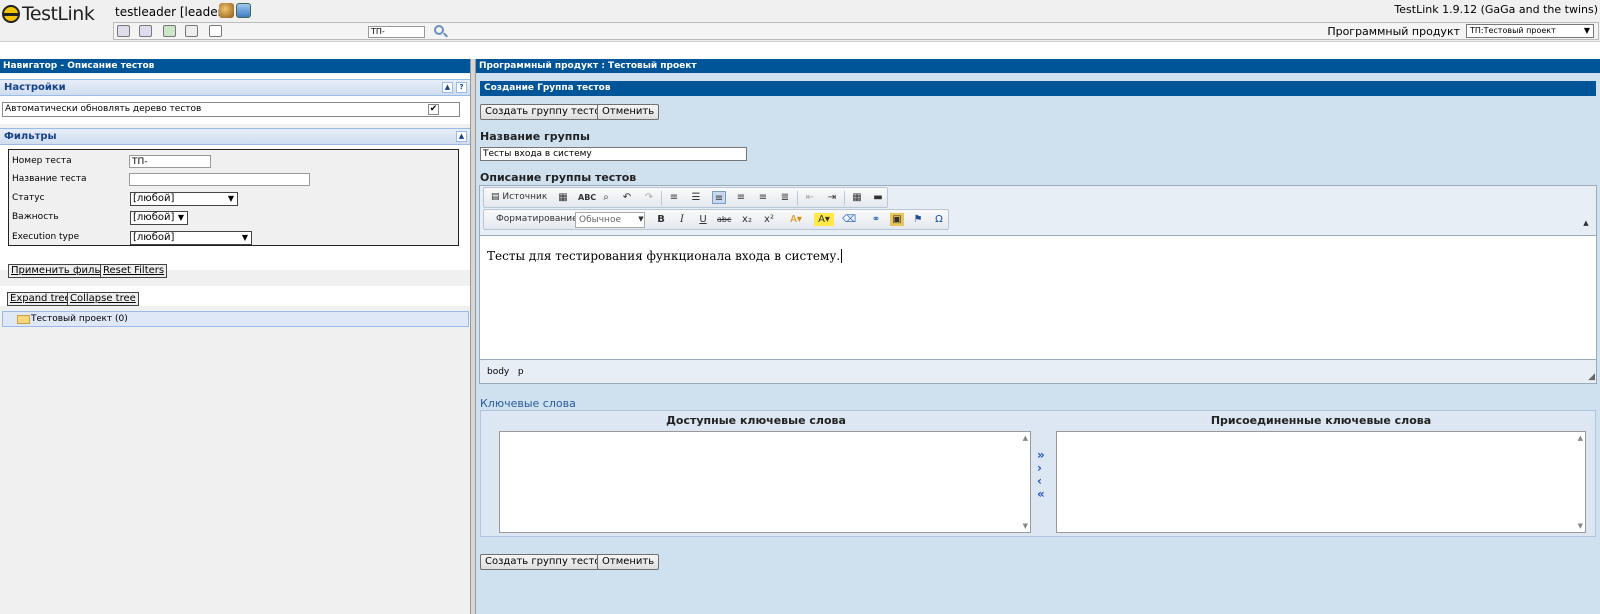 Image resolution: width=1600 pixels, height=614 pixels. I want to click on add-keyword-icon: ›, so click(1039, 468).